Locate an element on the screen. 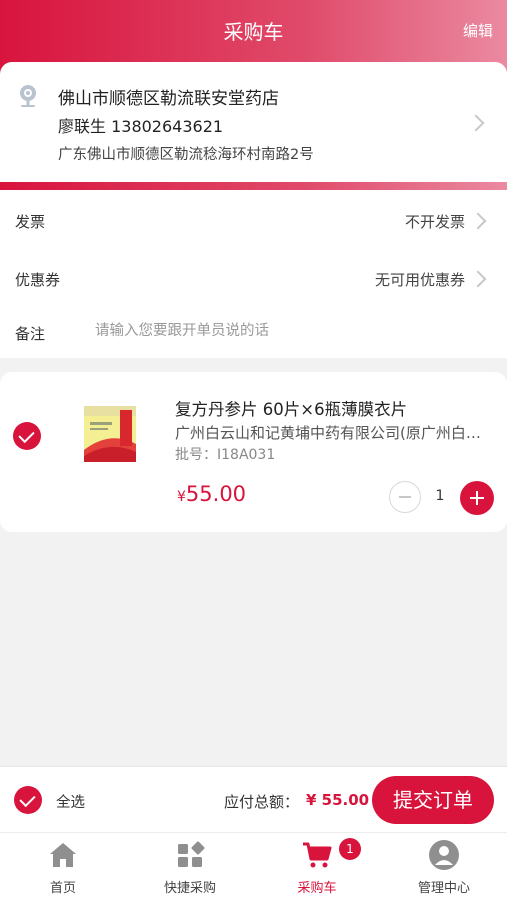 The width and height of the screenshot is (507, 900). tab-label: 管理中心 is located at coordinates (443, 888).